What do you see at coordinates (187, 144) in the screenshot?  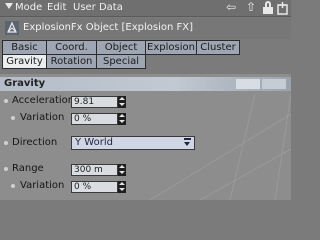 I see `chevron-down-icon` at bounding box center [187, 144].